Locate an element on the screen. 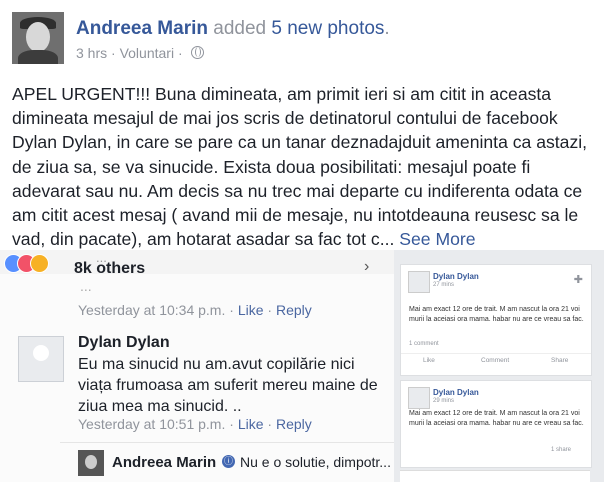  reactions-bar: ... 8k others › is located at coordinates (197, 263).